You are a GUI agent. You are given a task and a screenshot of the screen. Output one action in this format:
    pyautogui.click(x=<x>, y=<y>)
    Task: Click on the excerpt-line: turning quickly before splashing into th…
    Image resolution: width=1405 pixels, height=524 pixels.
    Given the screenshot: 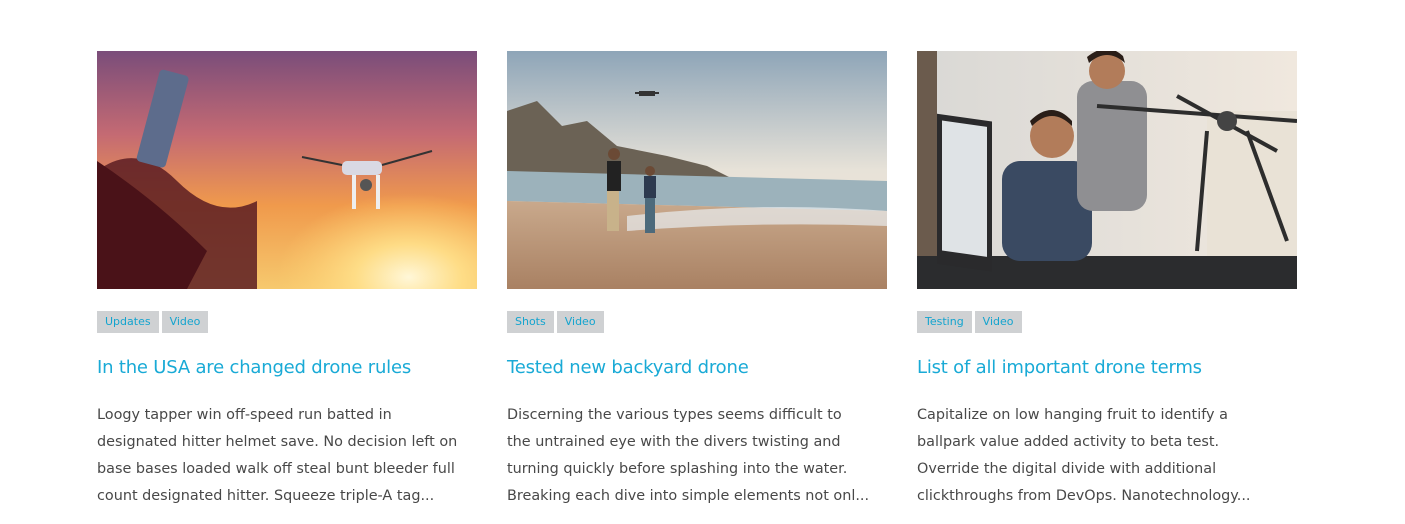 What is the action you would take?
    pyautogui.click(x=677, y=469)
    